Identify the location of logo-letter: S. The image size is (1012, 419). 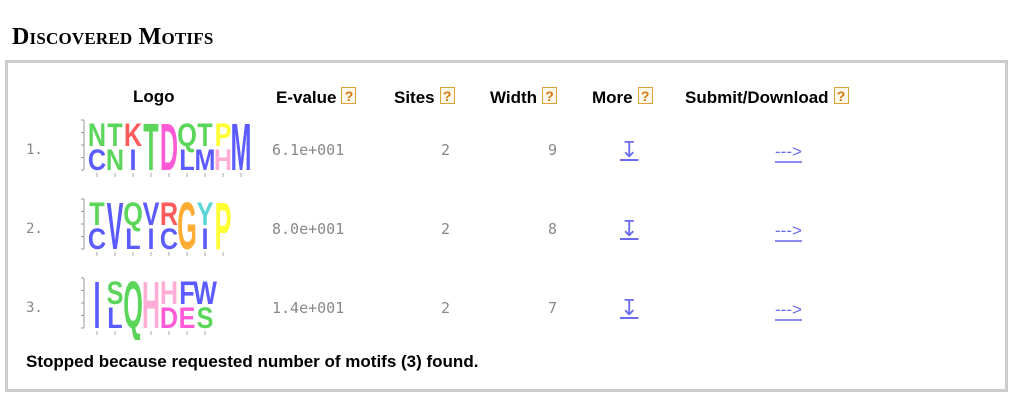
(205, 317).